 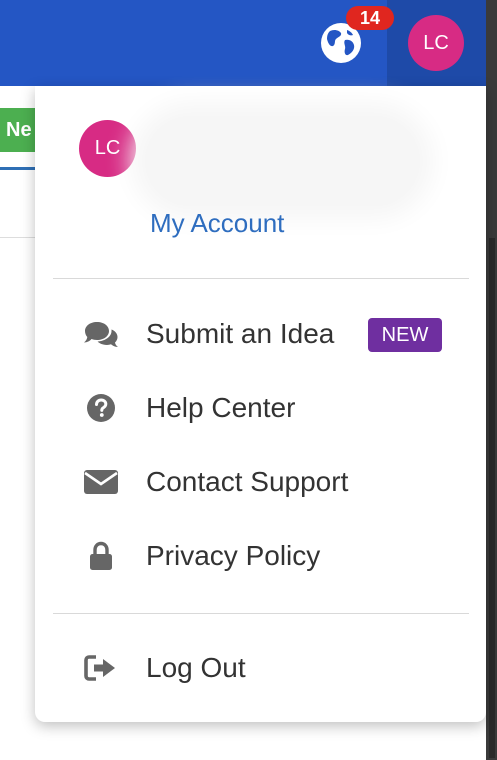 I want to click on menu-item-submit-idea: Submit an Idea NEW, so click(x=260, y=334).